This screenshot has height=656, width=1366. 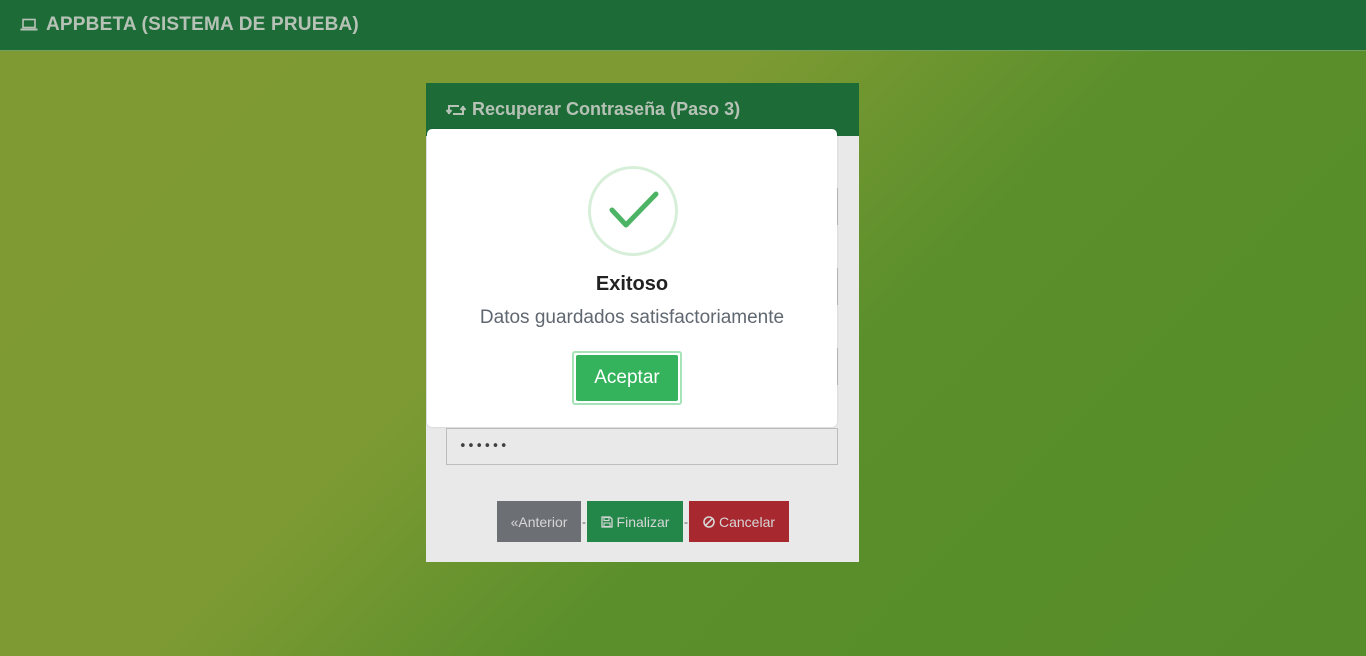 I want to click on accept-button: Aceptar, so click(x=627, y=378).